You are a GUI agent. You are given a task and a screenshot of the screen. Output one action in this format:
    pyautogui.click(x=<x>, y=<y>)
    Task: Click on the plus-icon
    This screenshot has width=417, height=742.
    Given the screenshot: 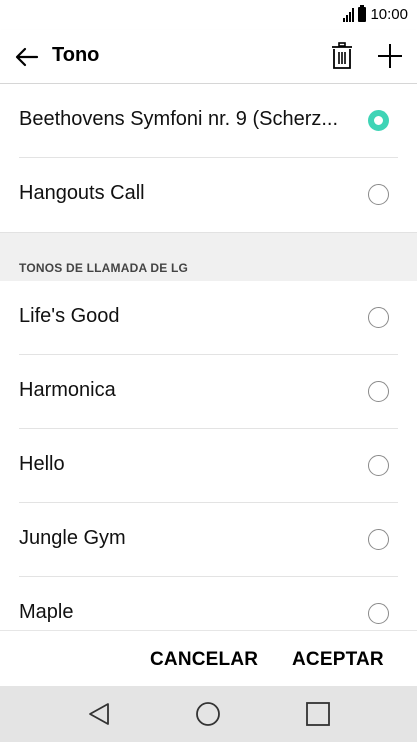 What is the action you would take?
    pyautogui.click(x=390, y=56)
    